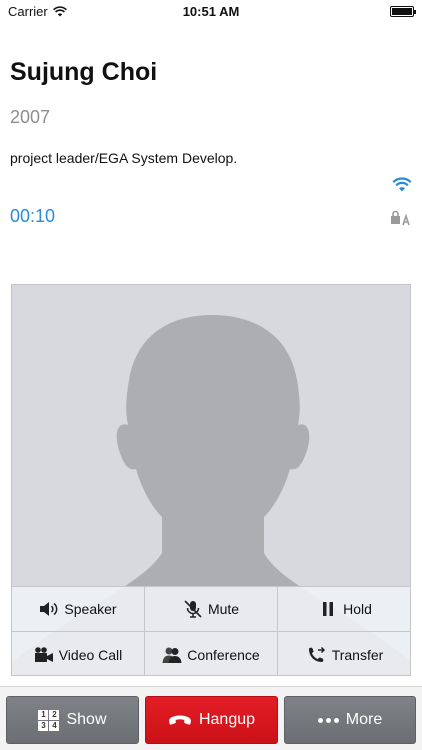  I want to click on hold-button: Hold, so click(344, 608).